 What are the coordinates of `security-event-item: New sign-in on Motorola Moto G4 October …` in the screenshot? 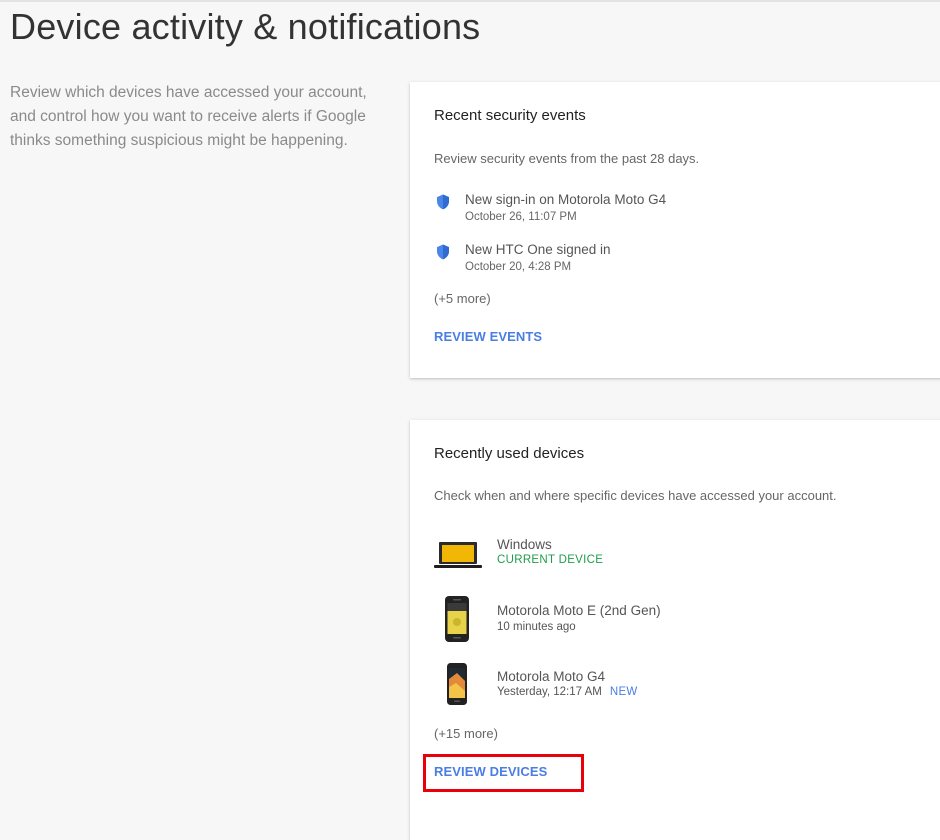 It's located at (634, 210).